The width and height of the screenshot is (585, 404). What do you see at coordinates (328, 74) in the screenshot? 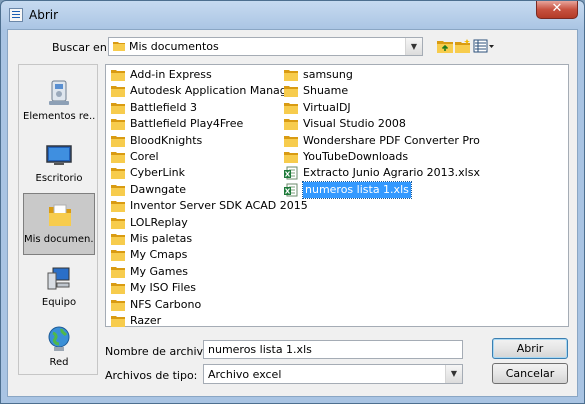
I see `file-name: samsung` at bounding box center [328, 74].